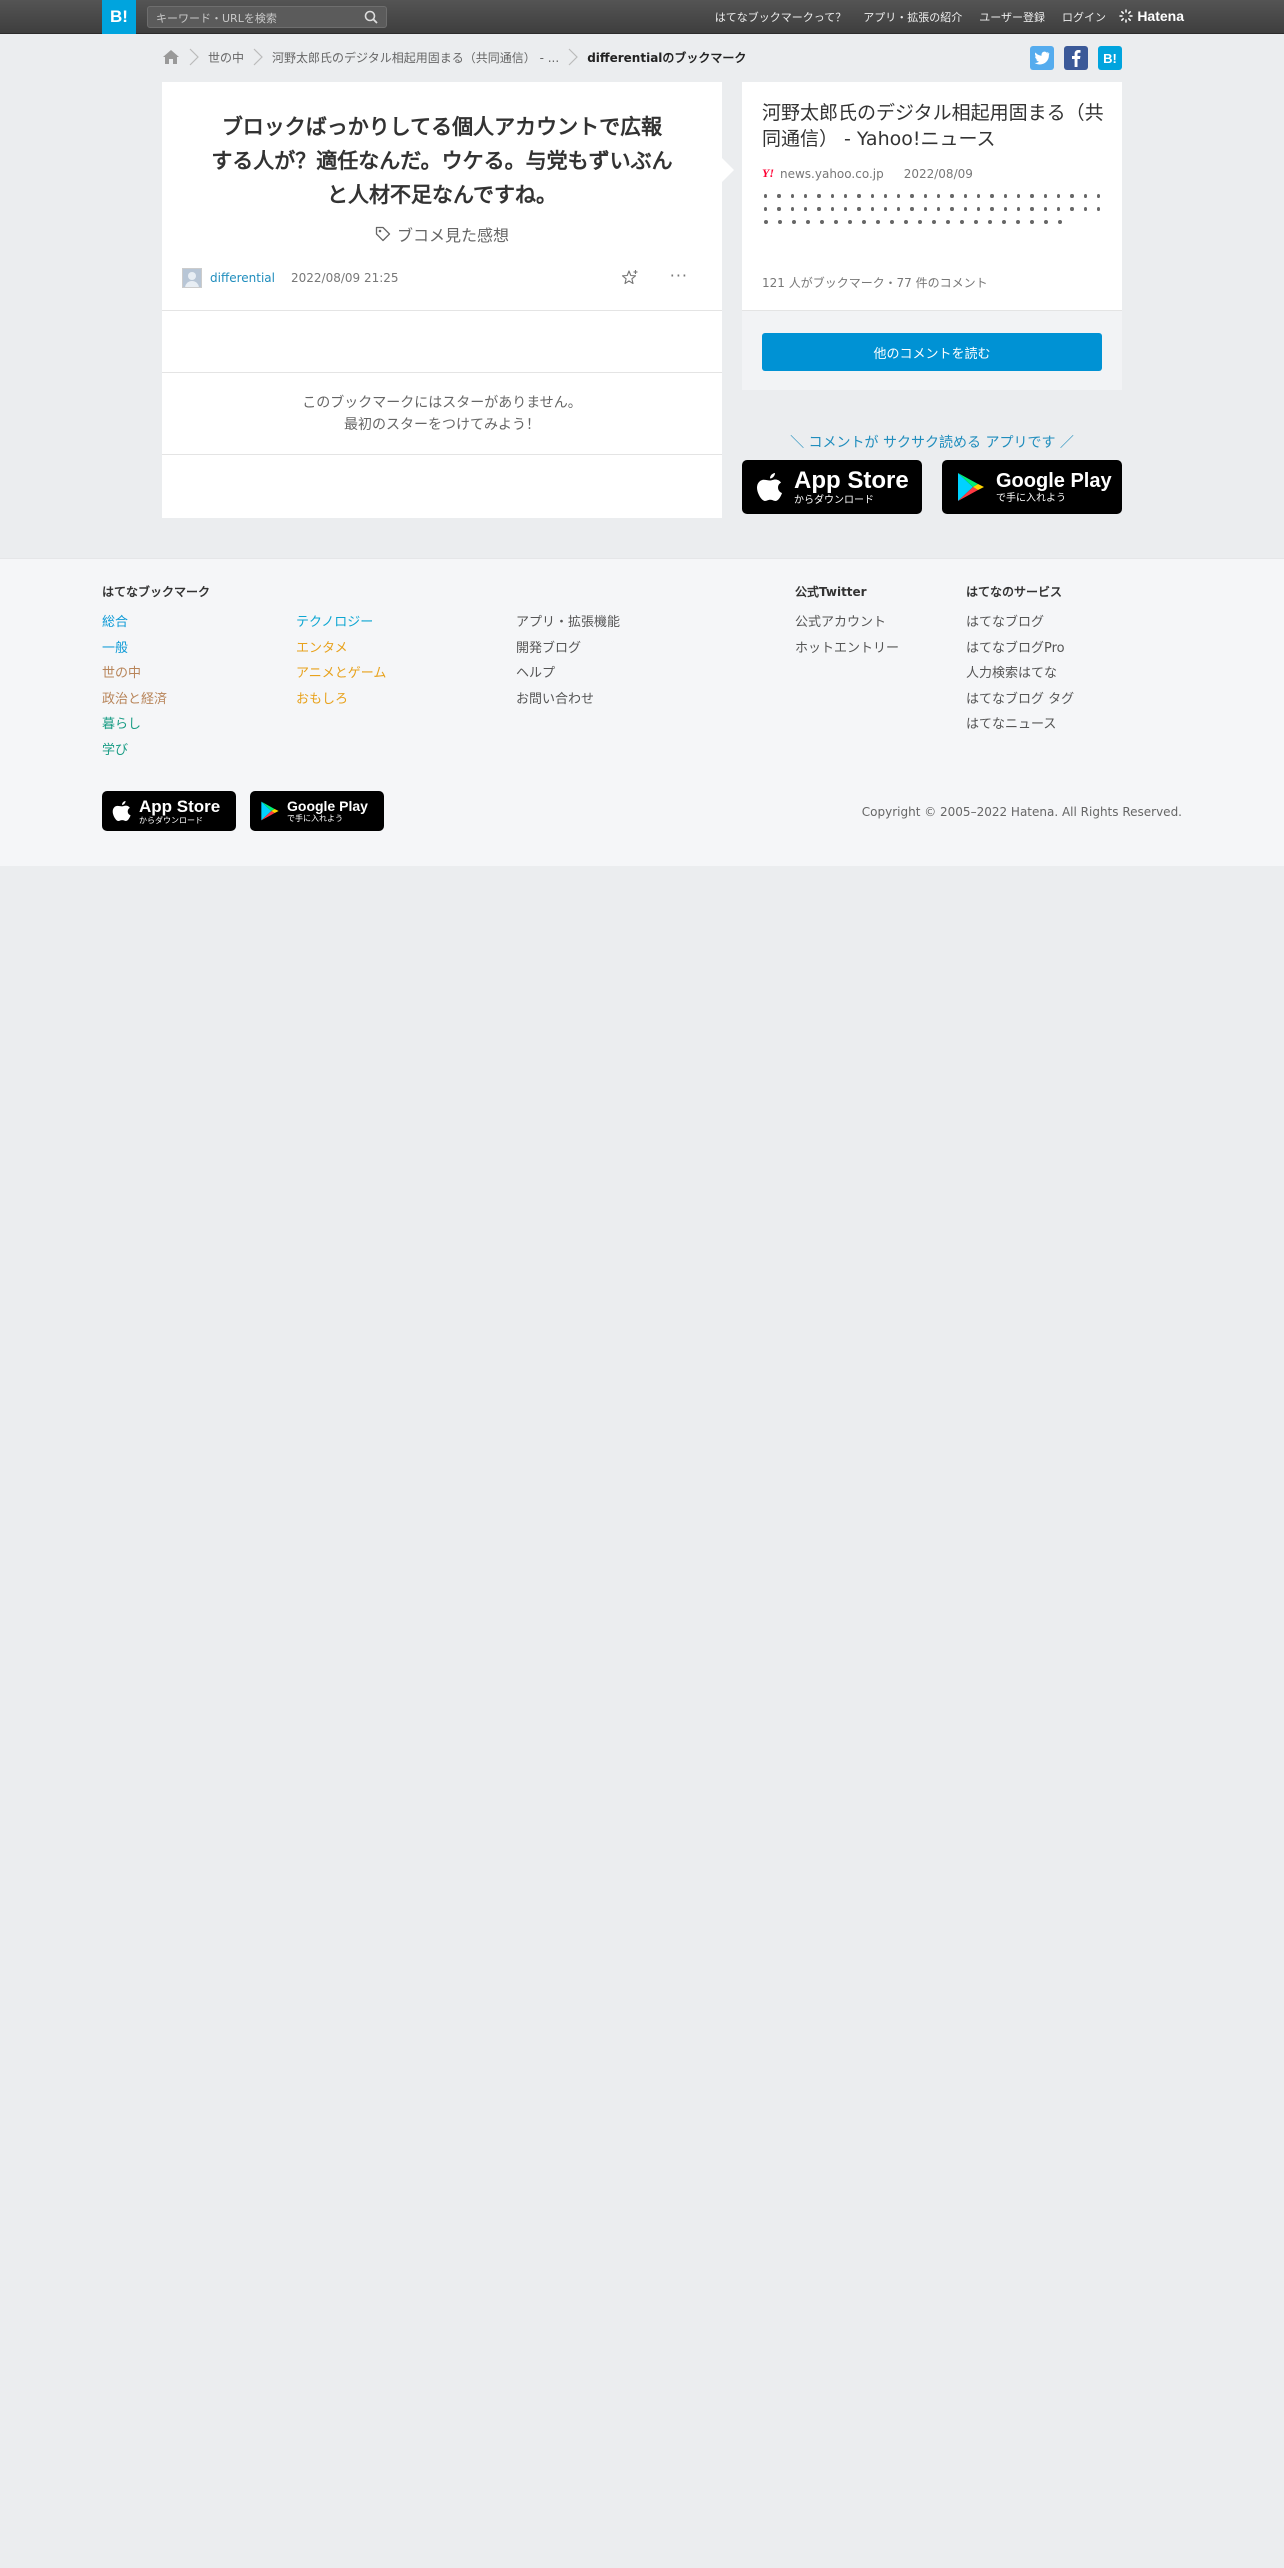  Describe the element at coordinates (156, 592) in the screenshot. I see `footer-heading: はてなブックマーク` at that location.